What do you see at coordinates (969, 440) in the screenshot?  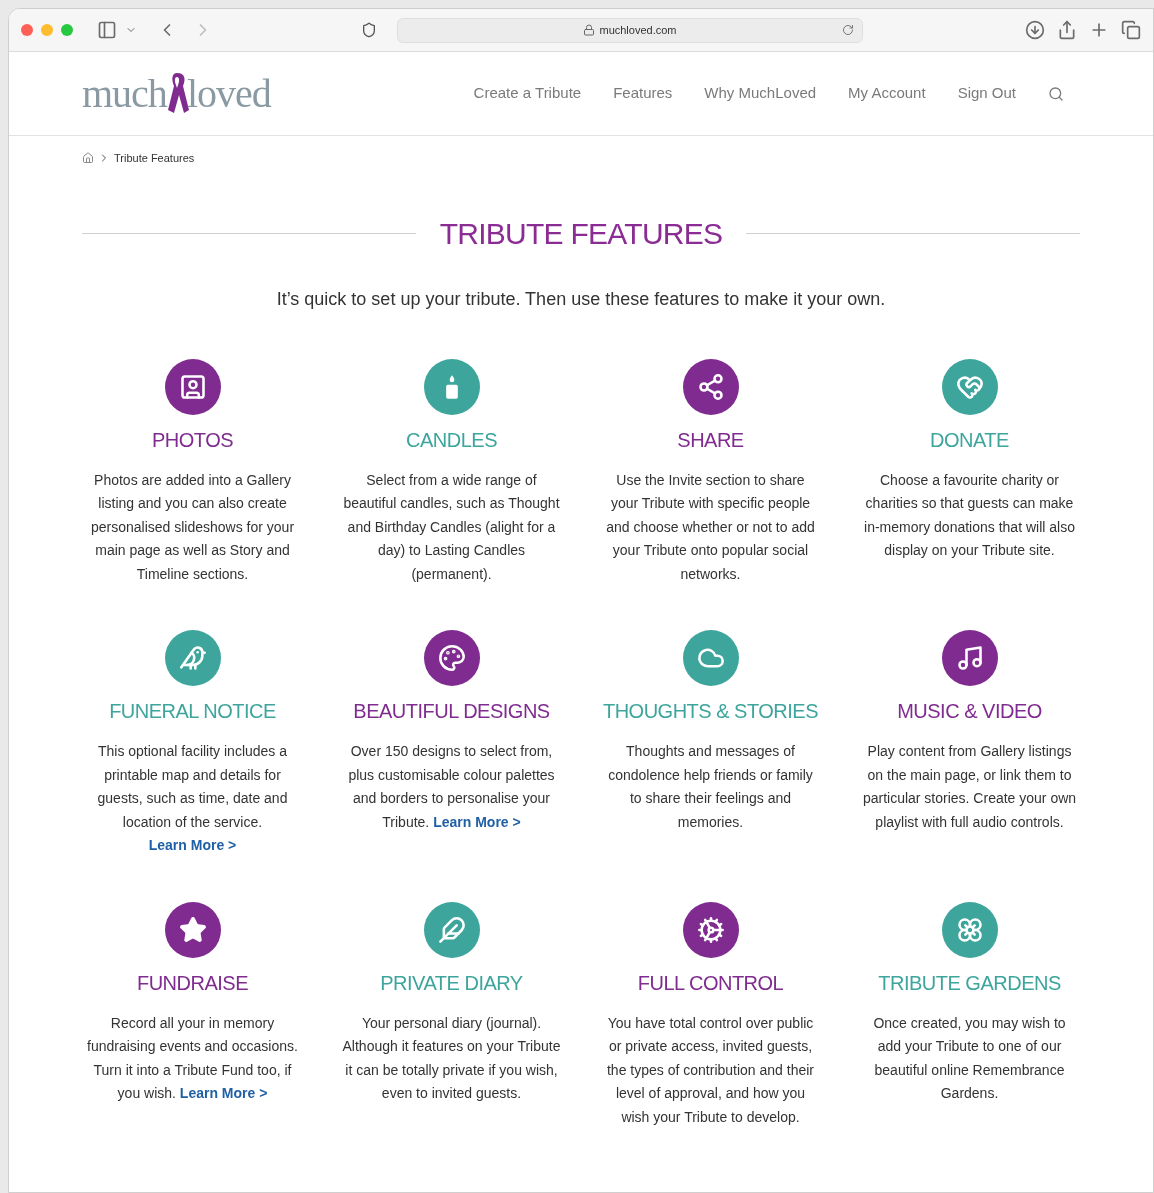 I see `feature-title: DONATE` at bounding box center [969, 440].